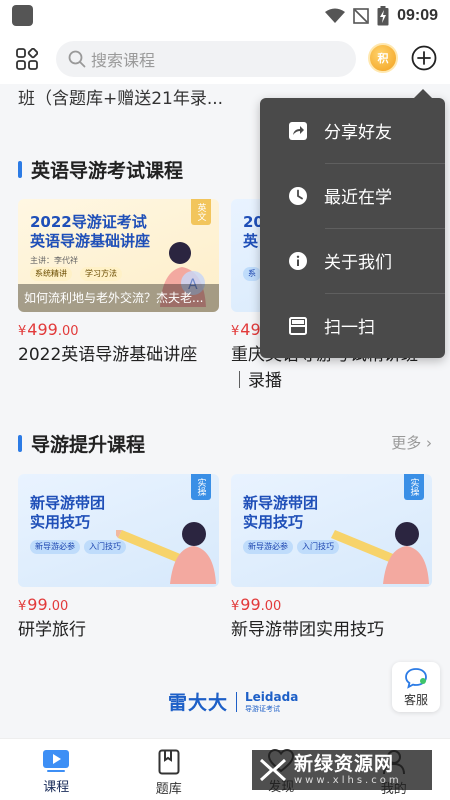 The height and width of the screenshot is (800, 450). I want to click on battery-charging-icon, so click(383, 16).